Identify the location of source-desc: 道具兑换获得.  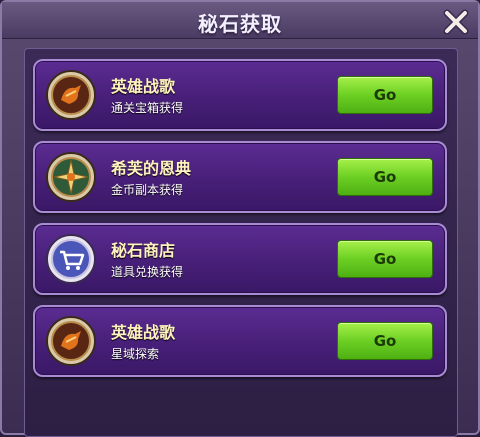
(147, 272).